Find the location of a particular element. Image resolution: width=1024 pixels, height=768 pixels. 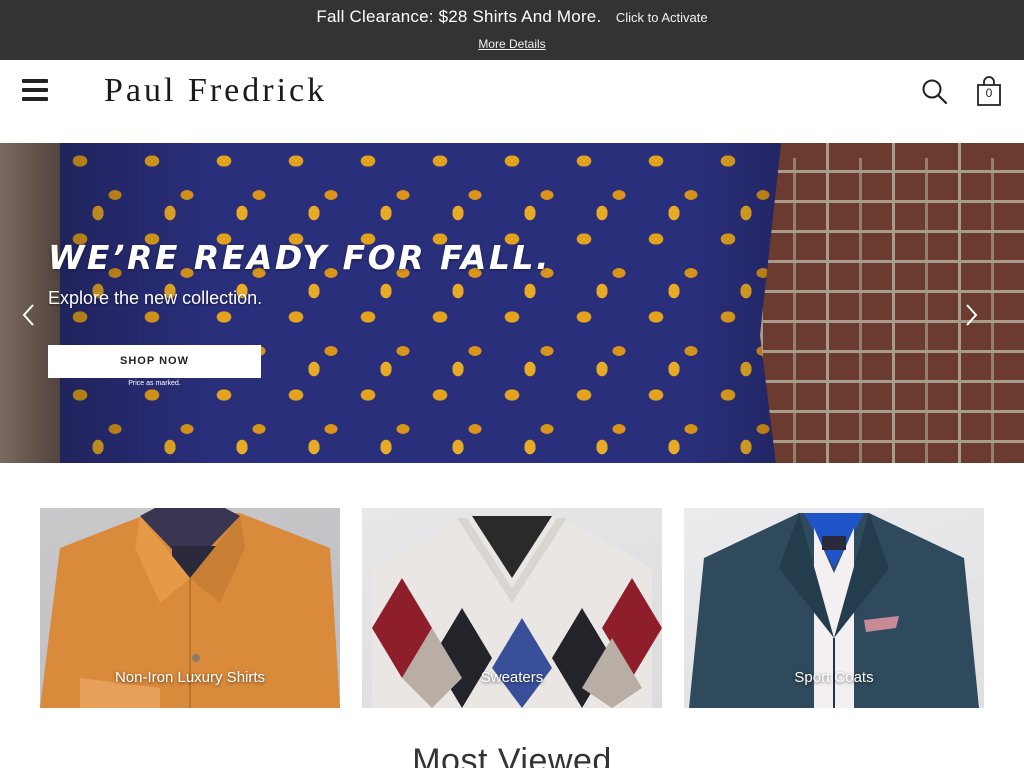

bag-count: 0 is located at coordinates (989, 93).